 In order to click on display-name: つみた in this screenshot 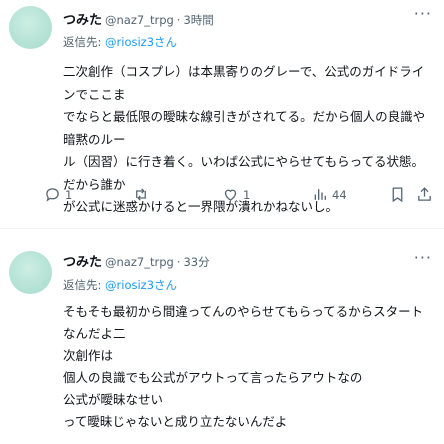, I will do `click(82, 260)`.